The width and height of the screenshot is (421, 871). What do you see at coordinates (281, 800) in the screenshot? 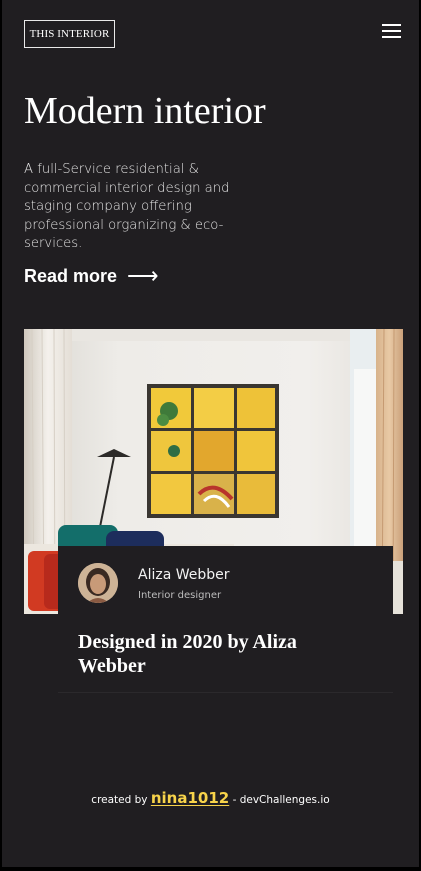
I see `footer-suffix: - devChallenges.io` at bounding box center [281, 800].